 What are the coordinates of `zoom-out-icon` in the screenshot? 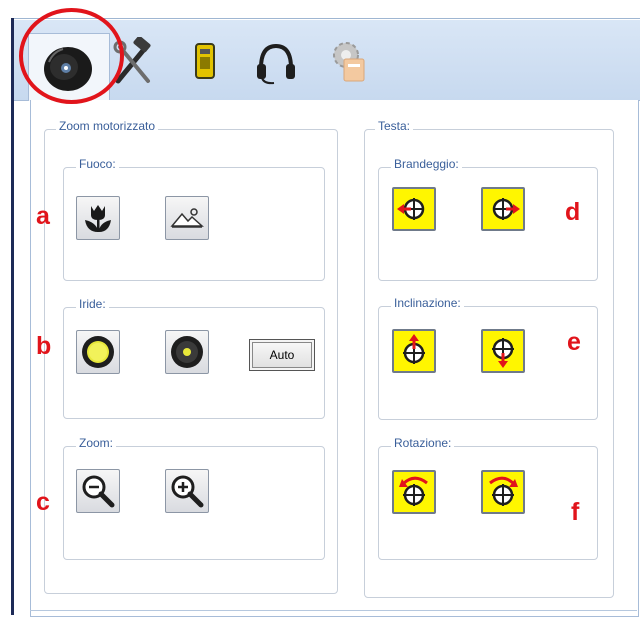 It's located at (98, 491).